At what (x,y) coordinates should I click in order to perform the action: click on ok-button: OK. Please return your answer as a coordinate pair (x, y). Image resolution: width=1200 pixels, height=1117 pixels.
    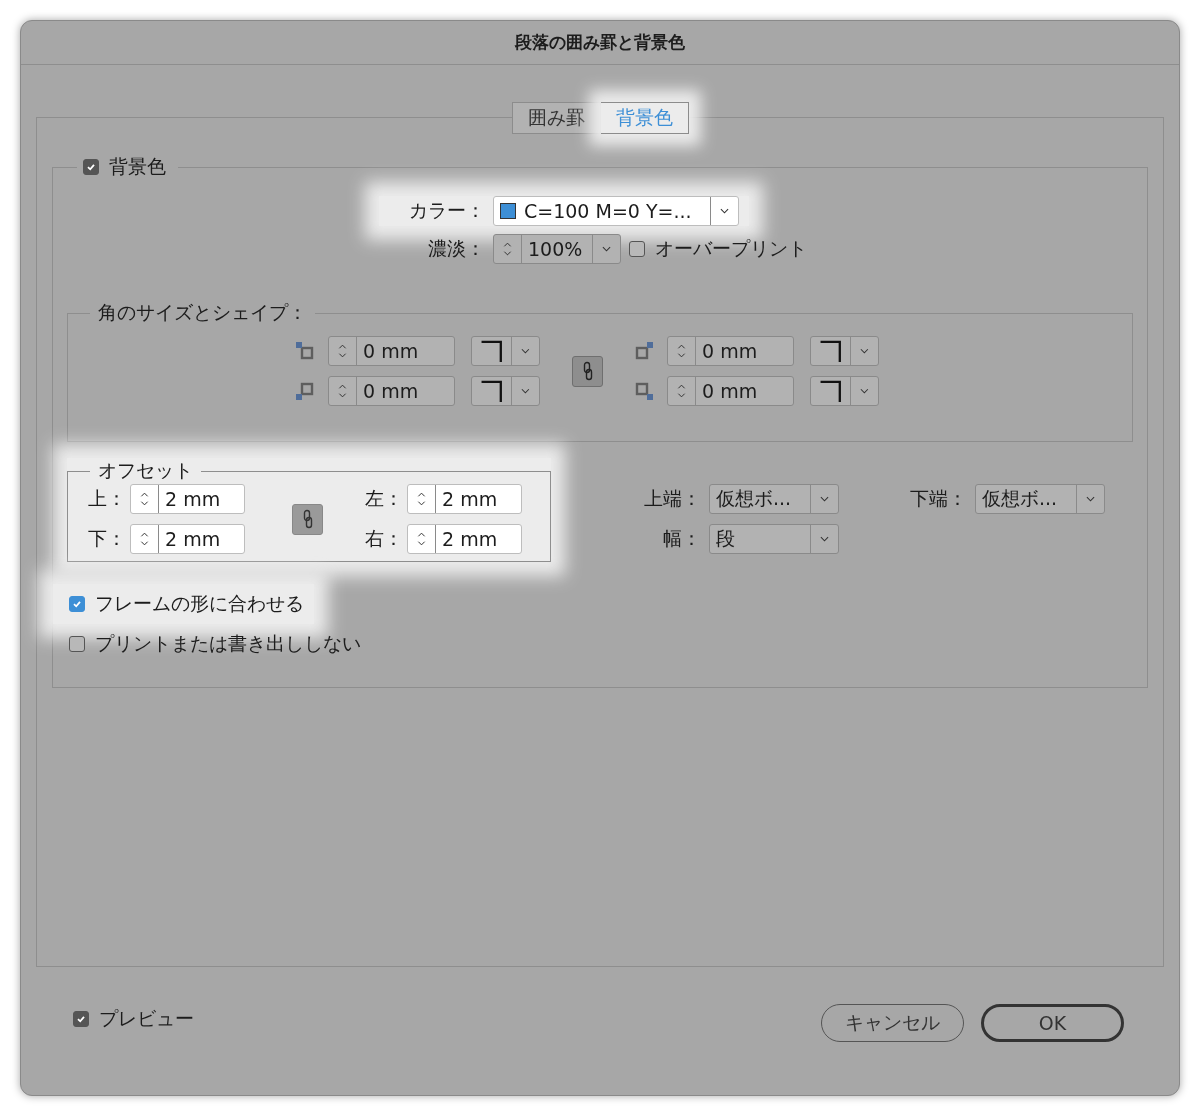
    Looking at the image, I should click on (1052, 1023).